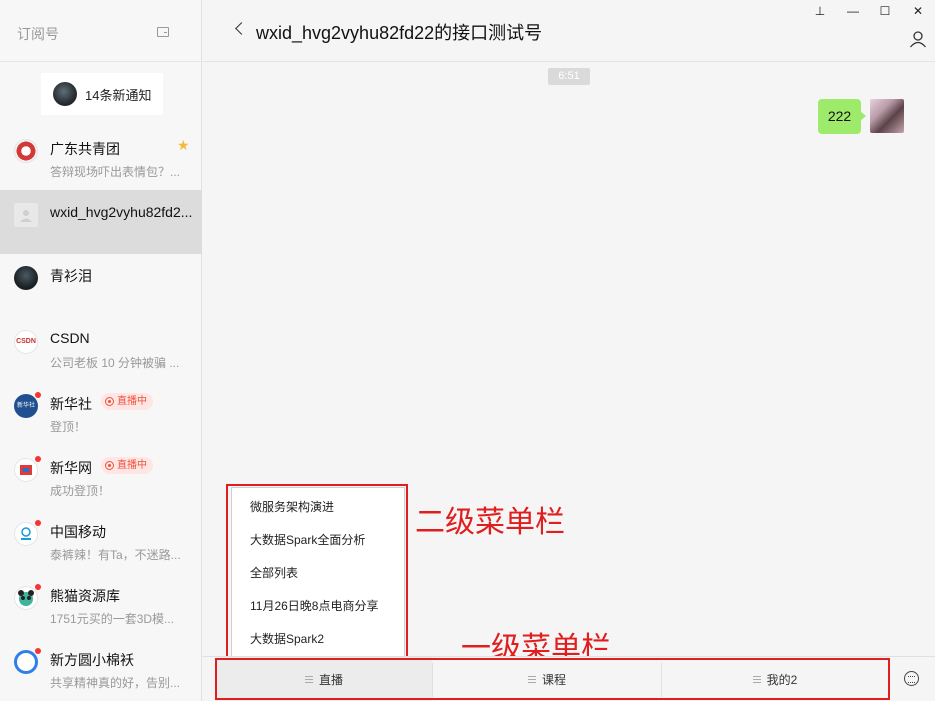 This screenshot has width=935, height=701. Describe the element at coordinates (85, 149) in the screenshot. I see `chat-name: 广东共青团` at that location.